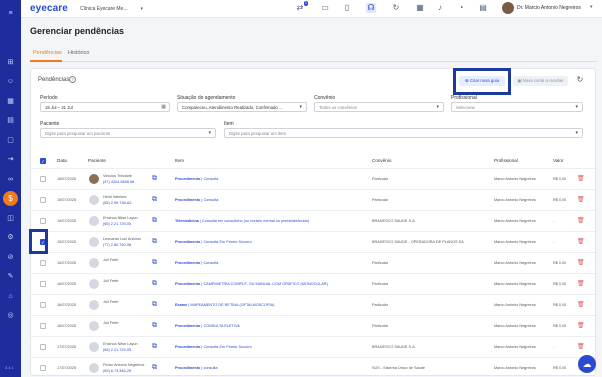 The height and width of the screenshot is (377, 602). What do you see at coordinates (540, 81) in the screenshot?
I see `new-receivable-button: ▣ Nova conta a receber` at bounding box center [540, 81].